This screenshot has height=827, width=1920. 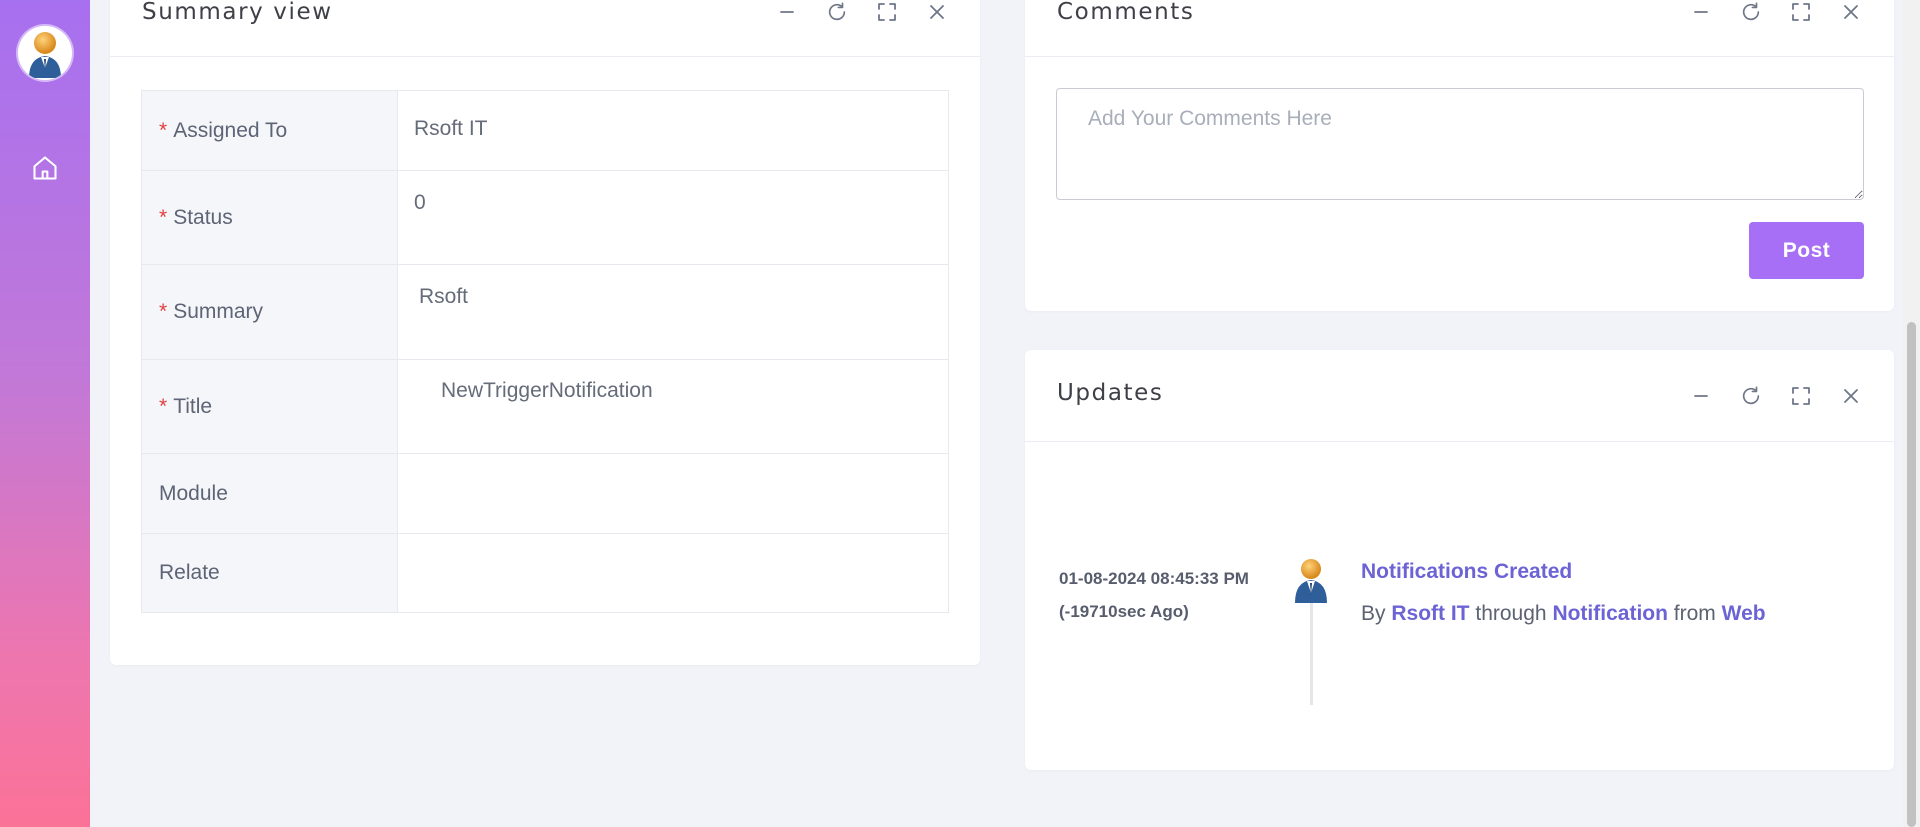 What do you see at coordinates (1430, 613) in the screenshot?
I see `update-user-link: Rsoft IT` at bounding box center [1430, 613].